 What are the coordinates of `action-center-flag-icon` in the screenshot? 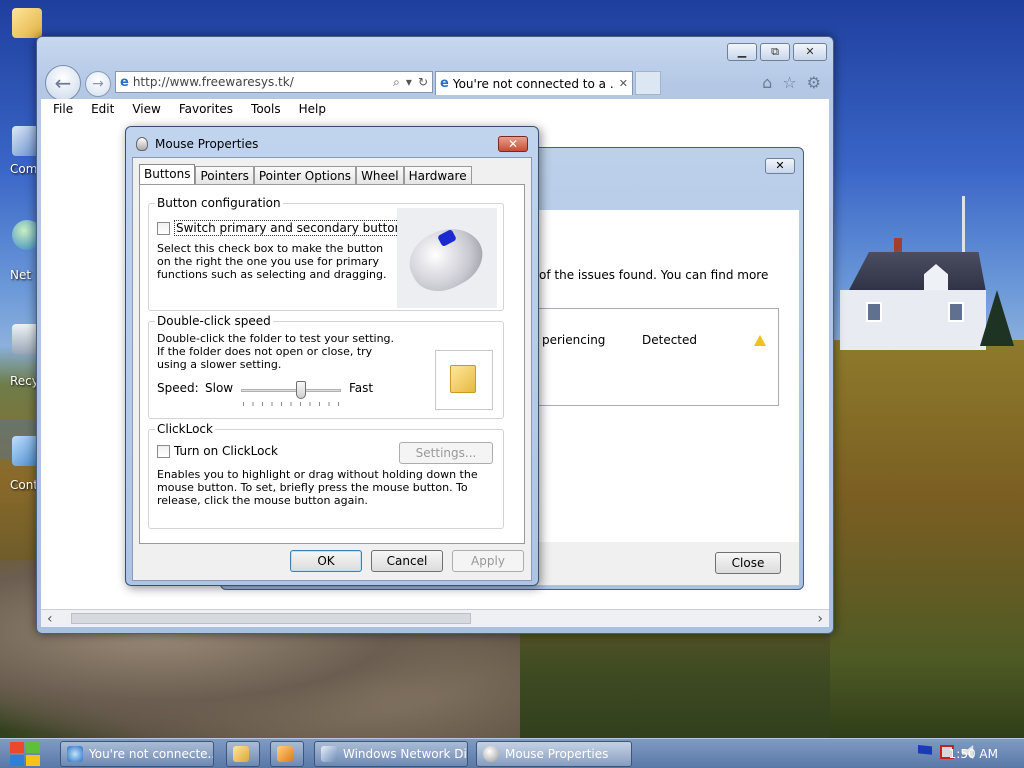 It's located at (925, 750).